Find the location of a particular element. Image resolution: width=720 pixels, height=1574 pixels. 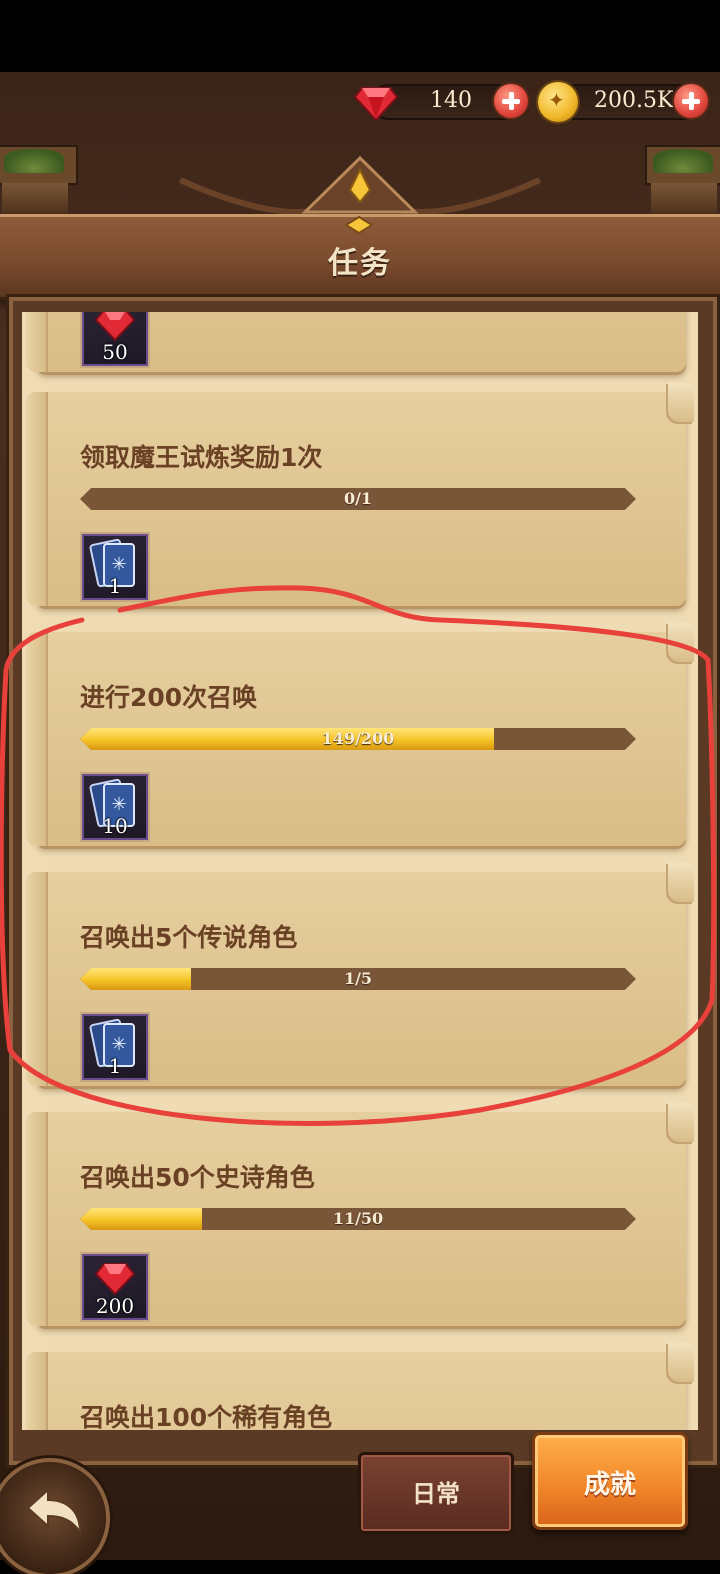

decor-pillar-left is located at coordinates (39, 182).